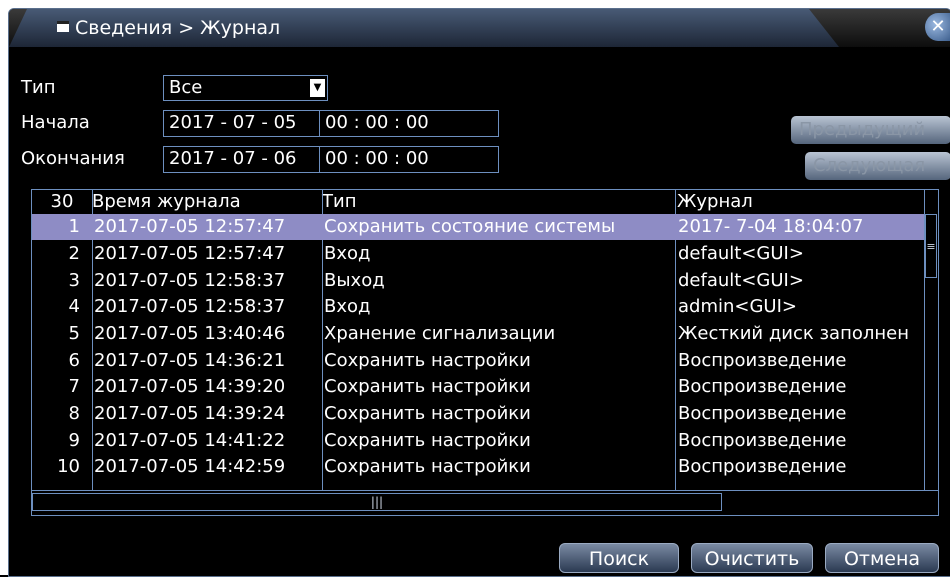  What do you see at coordinates (186, 87) in the screenshot?
I see `type-select-value: Все` at bounding box center [186, 87].